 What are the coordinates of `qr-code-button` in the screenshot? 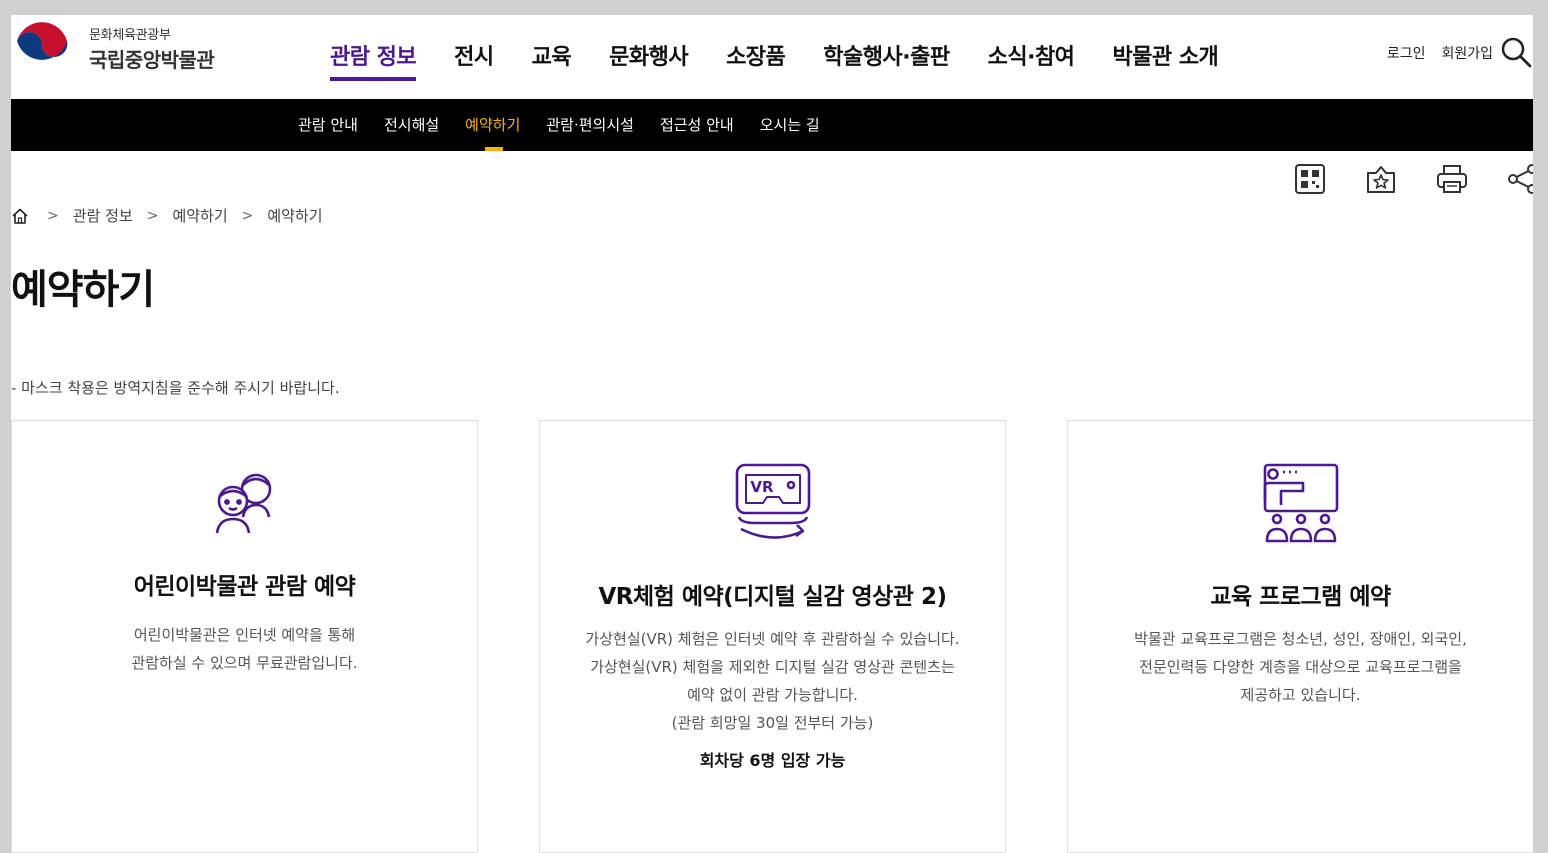 It's located at (1310, 179).